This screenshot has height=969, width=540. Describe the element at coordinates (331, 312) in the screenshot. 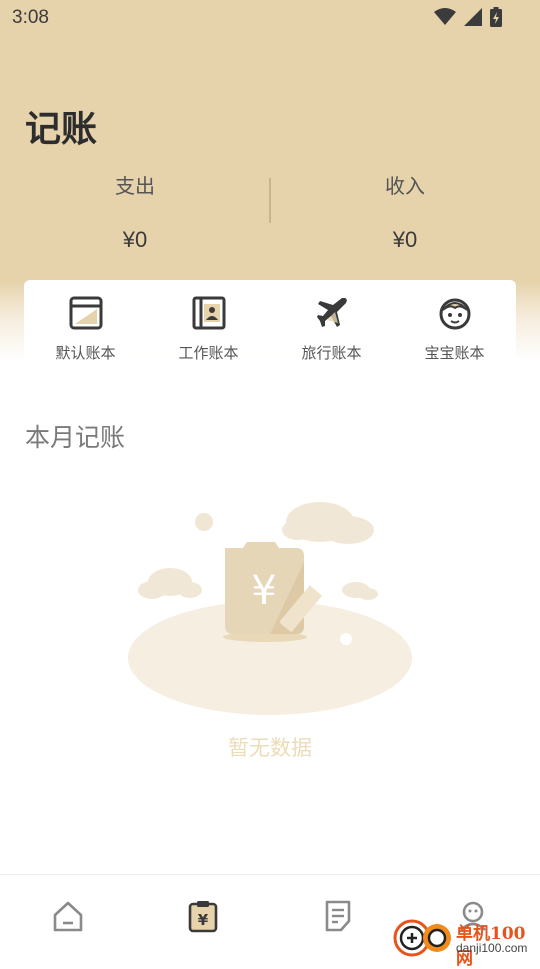

I see `airplane-icon` at that location.